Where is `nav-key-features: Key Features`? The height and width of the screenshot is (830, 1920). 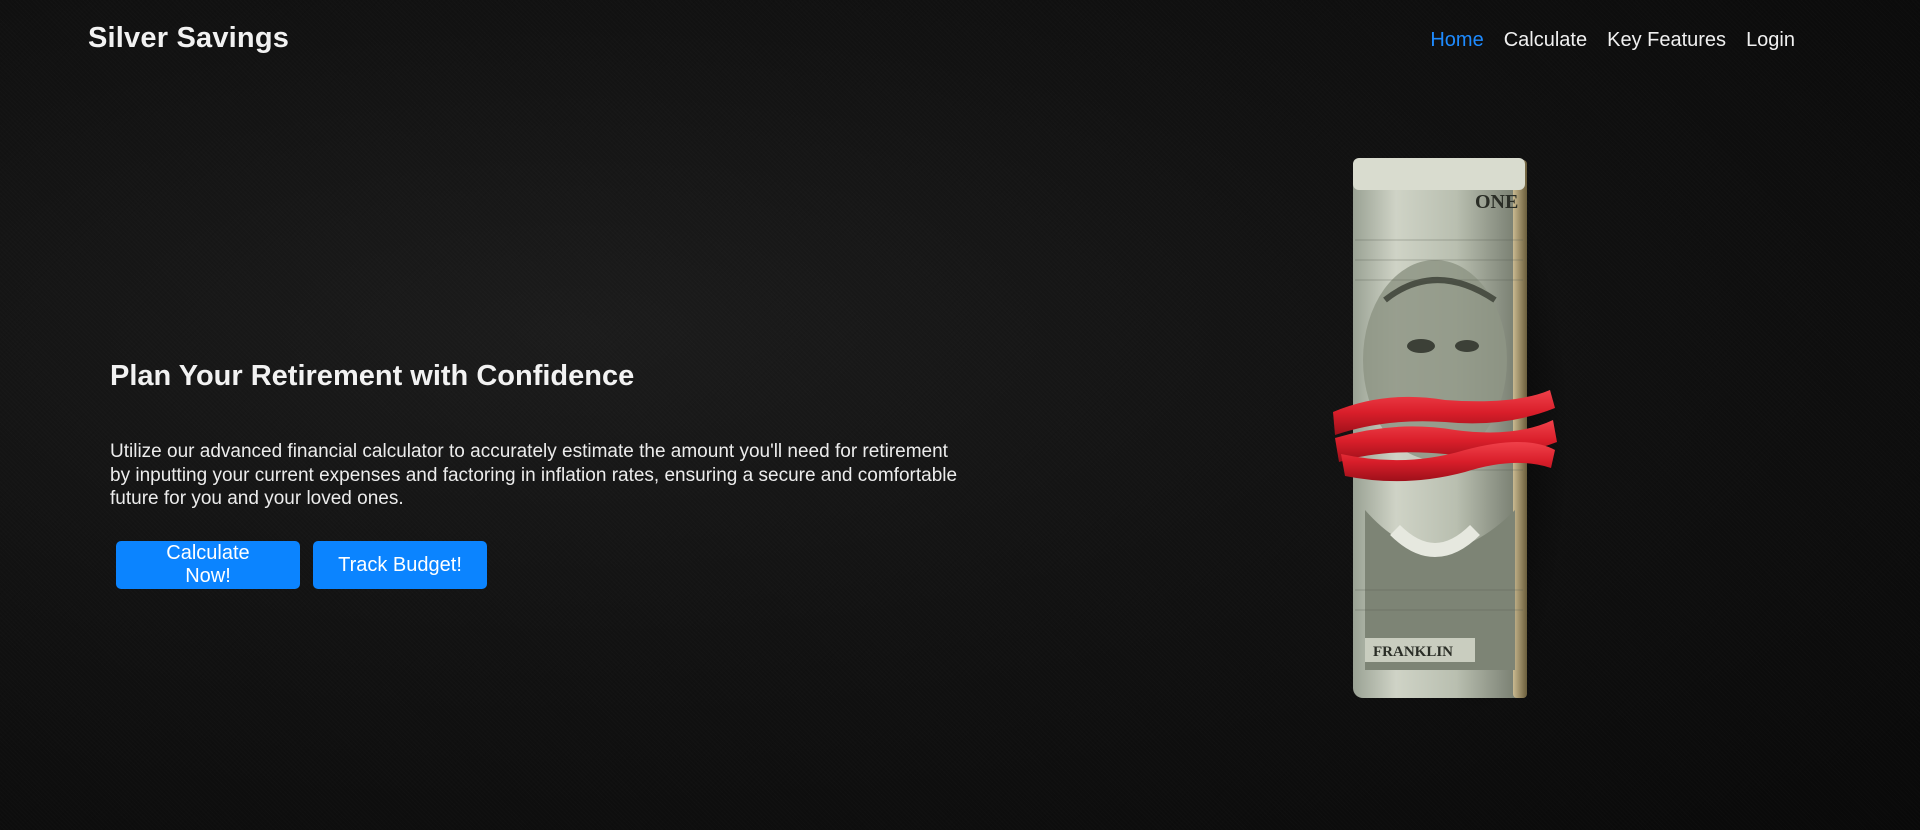
nav-key-features: Key Features is located at coordinates (1666, 40).